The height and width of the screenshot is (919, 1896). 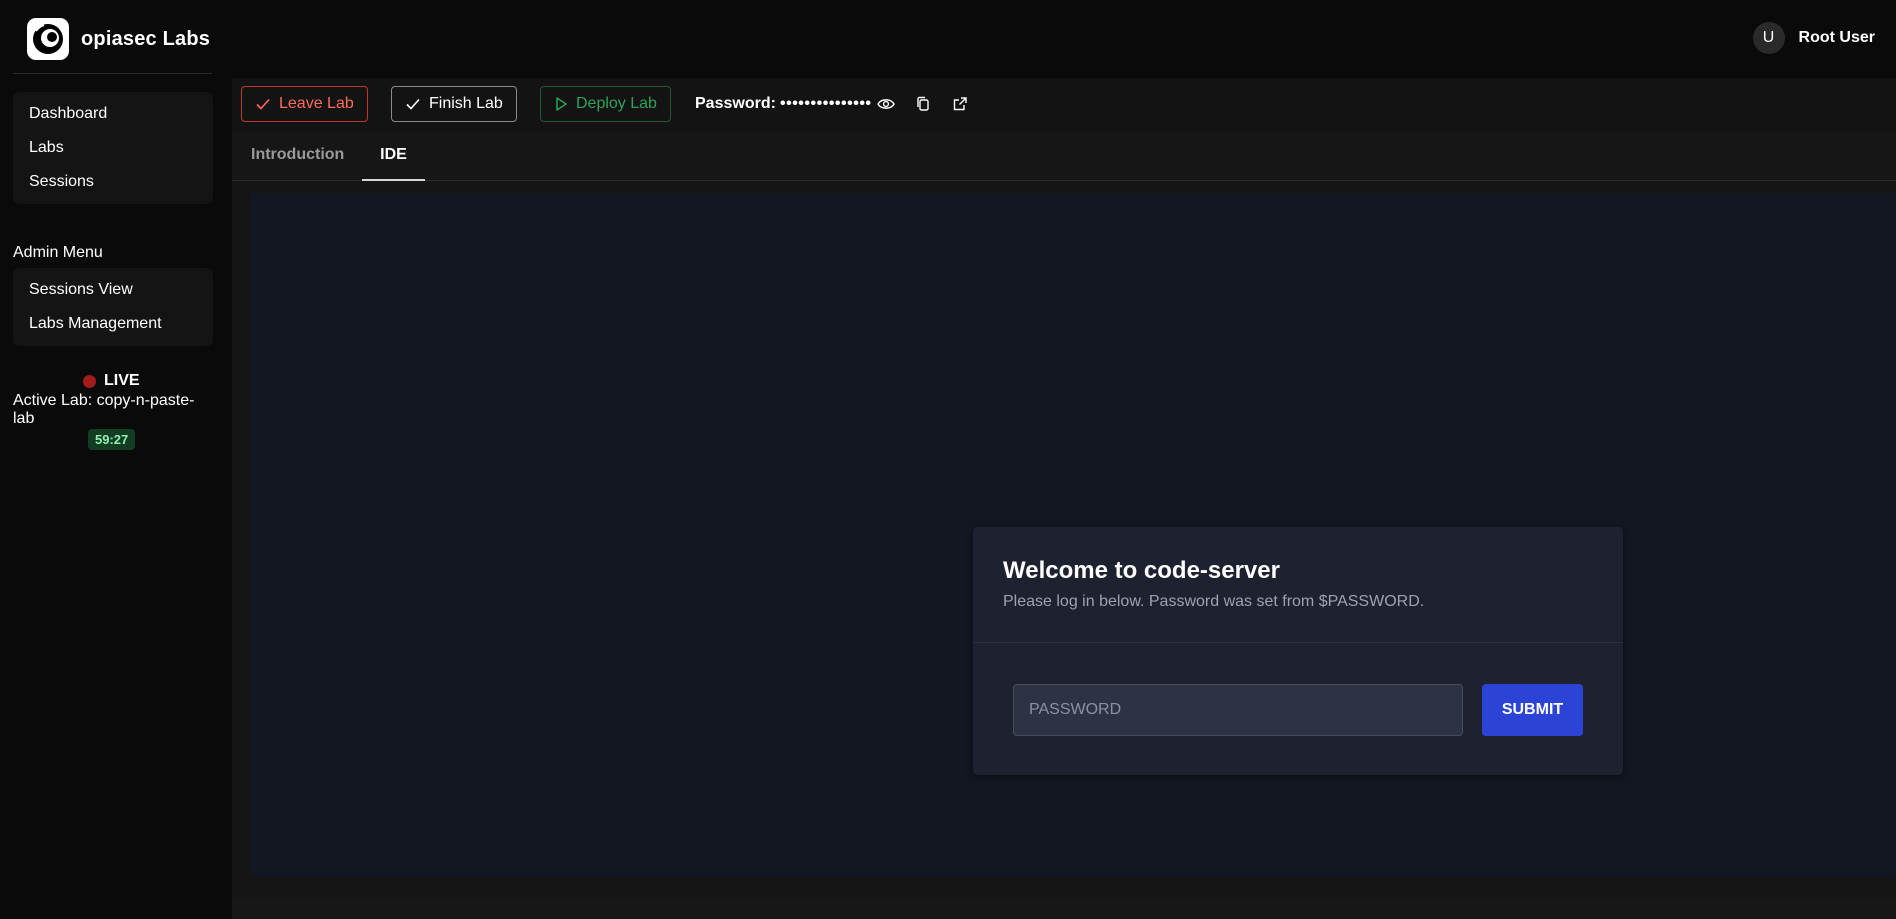 I want to click on sidebar-item-labs-management: Labs Management, so click(x=113, y=324).